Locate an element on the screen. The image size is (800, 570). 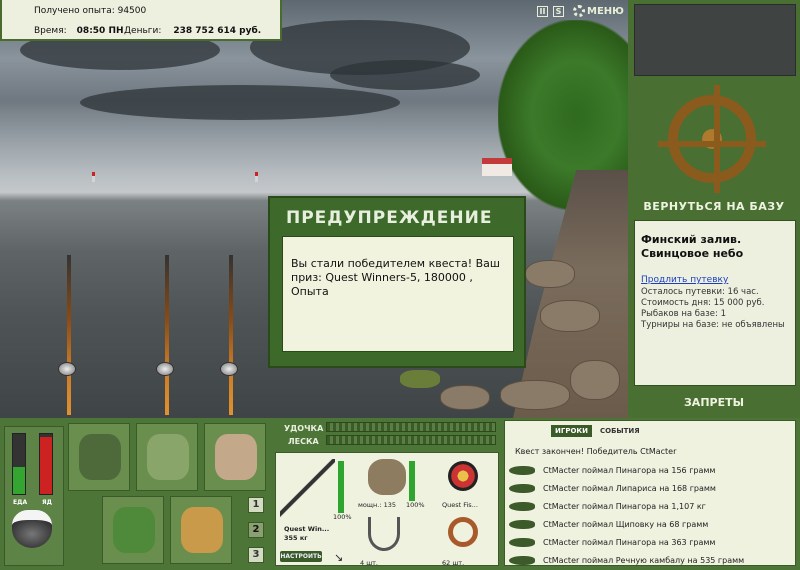
bucket-icon is located at coordinates (202, 530).